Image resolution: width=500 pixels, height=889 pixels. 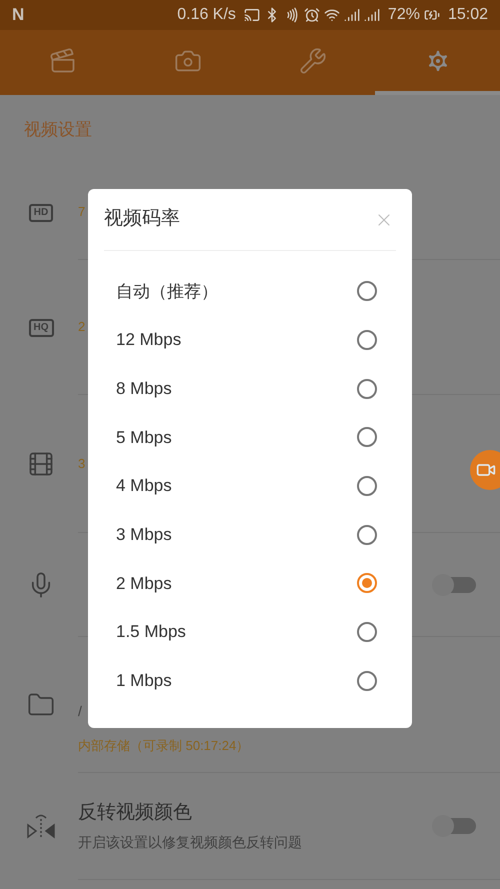 What do you see at coordinates (58, 130) in the screenshot?
I see `section-title: 视频设置` at bounding box center [58, 130].